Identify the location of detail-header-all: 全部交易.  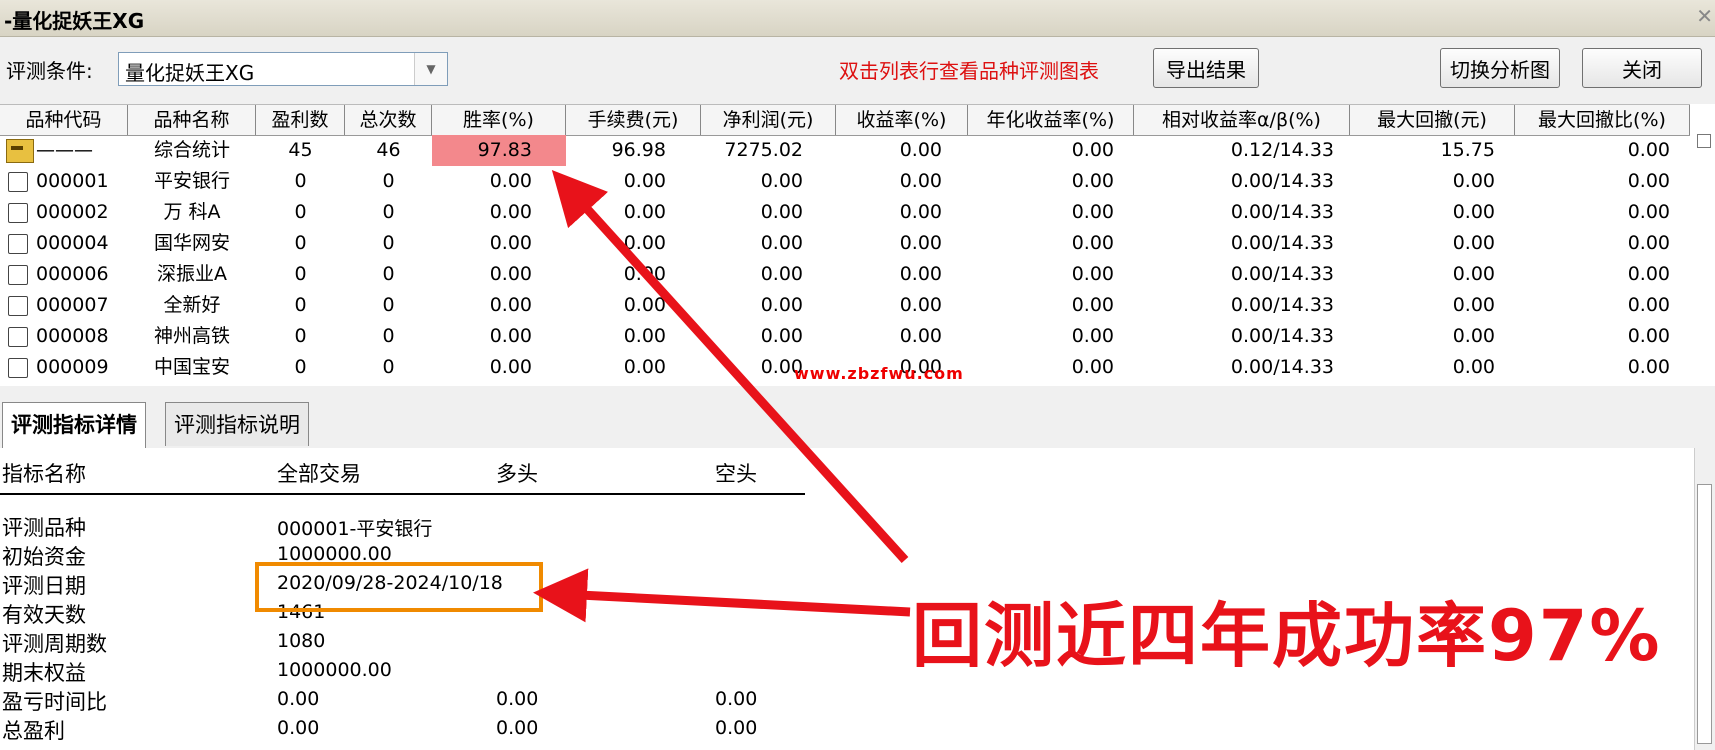
(319, 474).